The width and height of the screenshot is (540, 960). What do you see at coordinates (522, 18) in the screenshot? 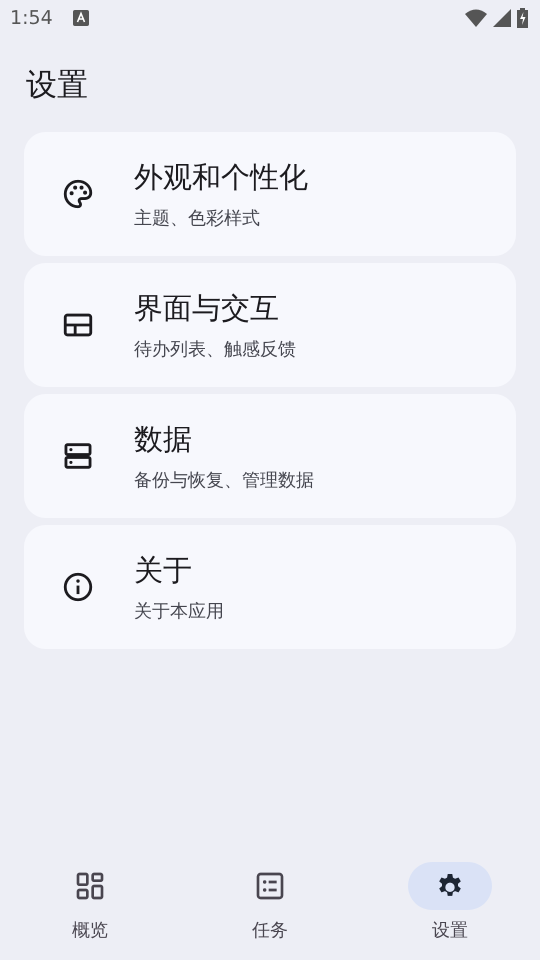
I see `battery-charging-icon` at bounding box center [522, 18].